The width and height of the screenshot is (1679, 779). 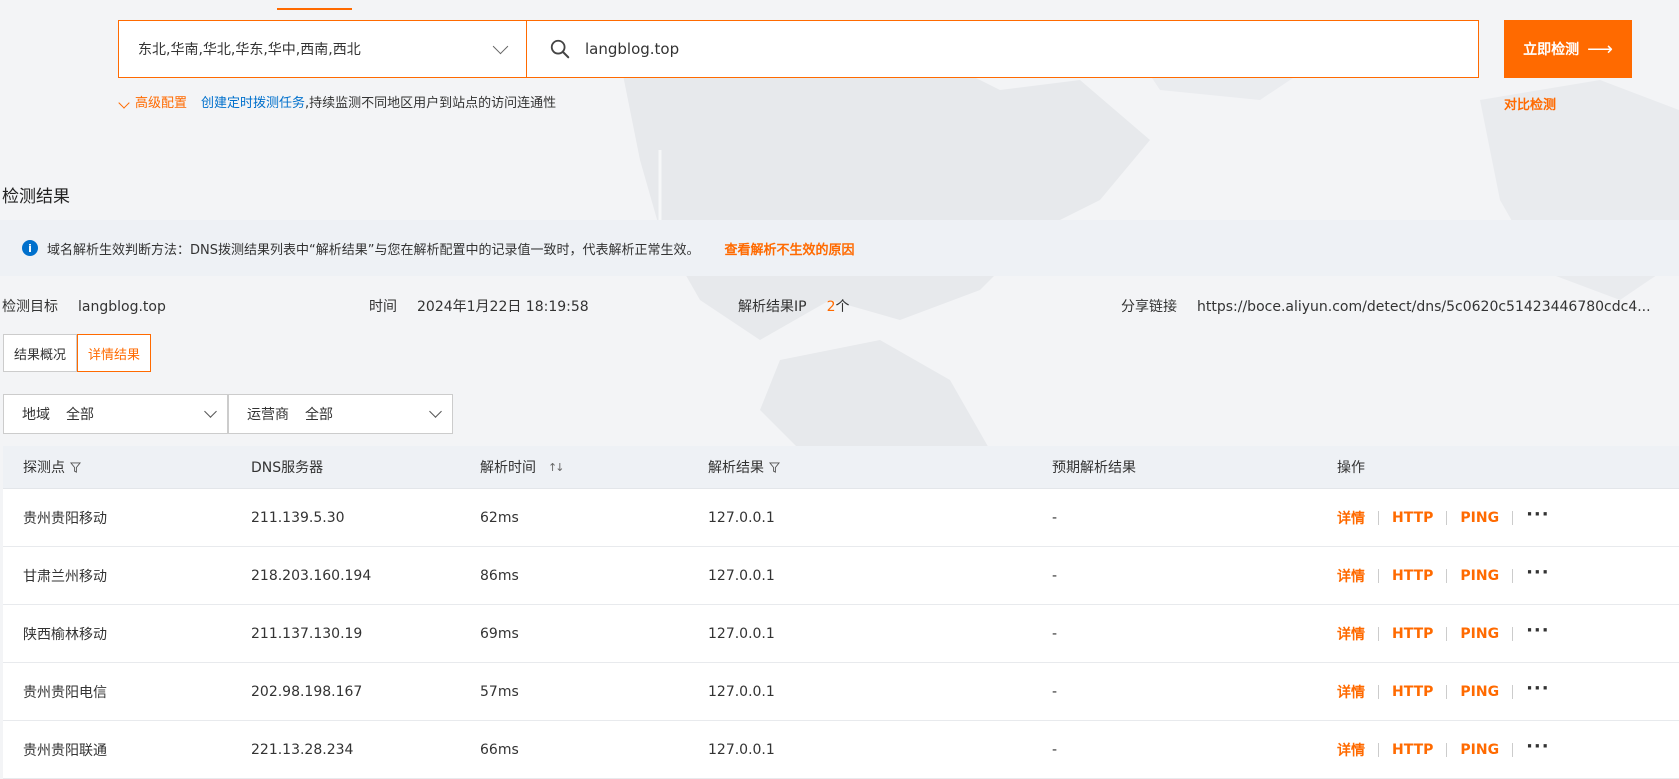 I want to click on cell-probe: 贵州贵阳移动, so click(x=65, y=518).